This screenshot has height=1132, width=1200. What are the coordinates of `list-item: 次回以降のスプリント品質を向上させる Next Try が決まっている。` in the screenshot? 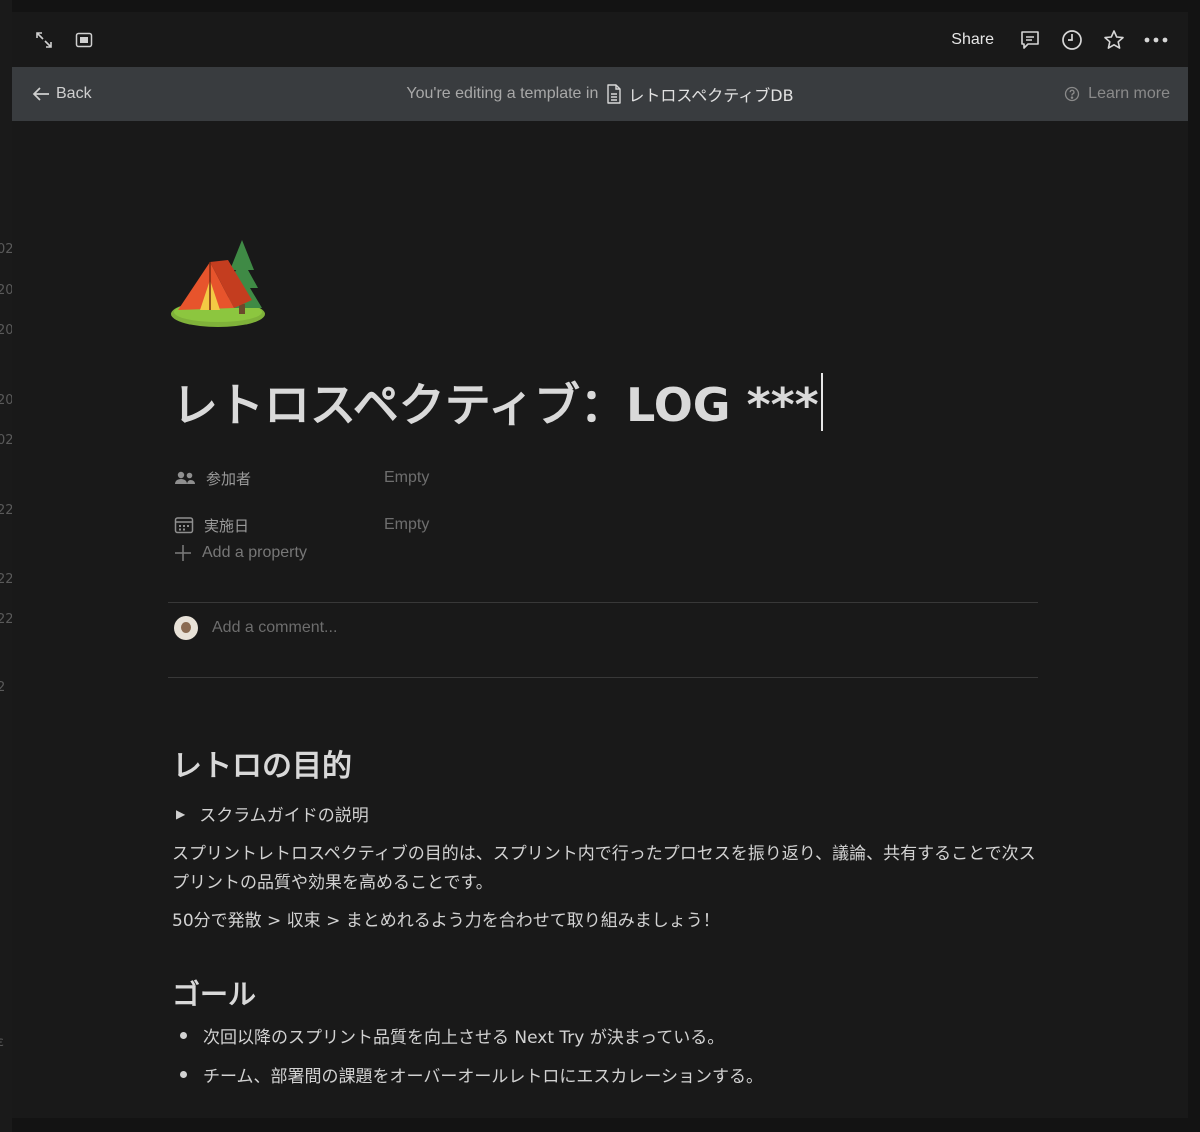 It's located at (471, 1035).